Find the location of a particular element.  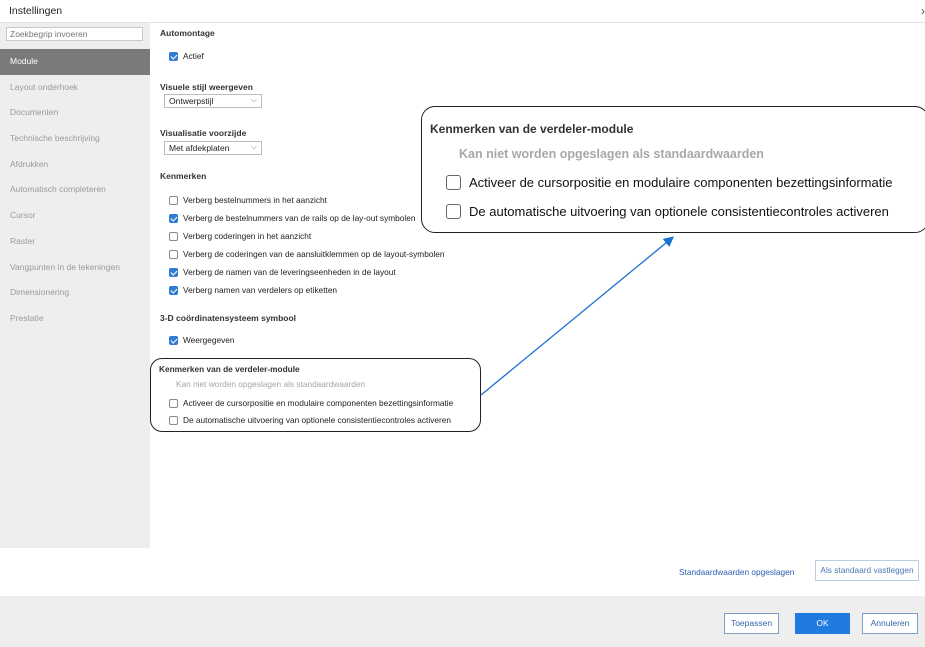

cancel-button: Annuleren is located at coordinates (890, 623).